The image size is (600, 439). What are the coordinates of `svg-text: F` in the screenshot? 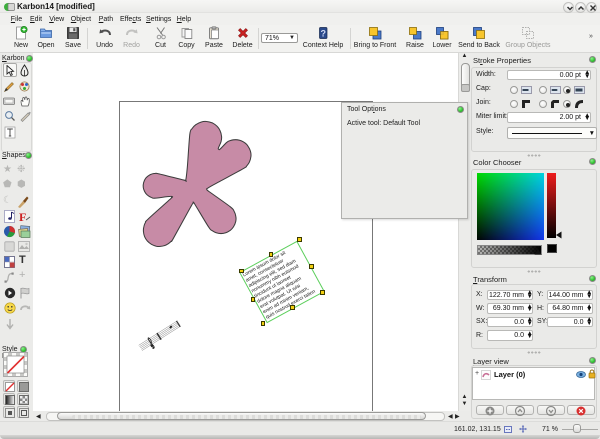 It's located at (22, 216).